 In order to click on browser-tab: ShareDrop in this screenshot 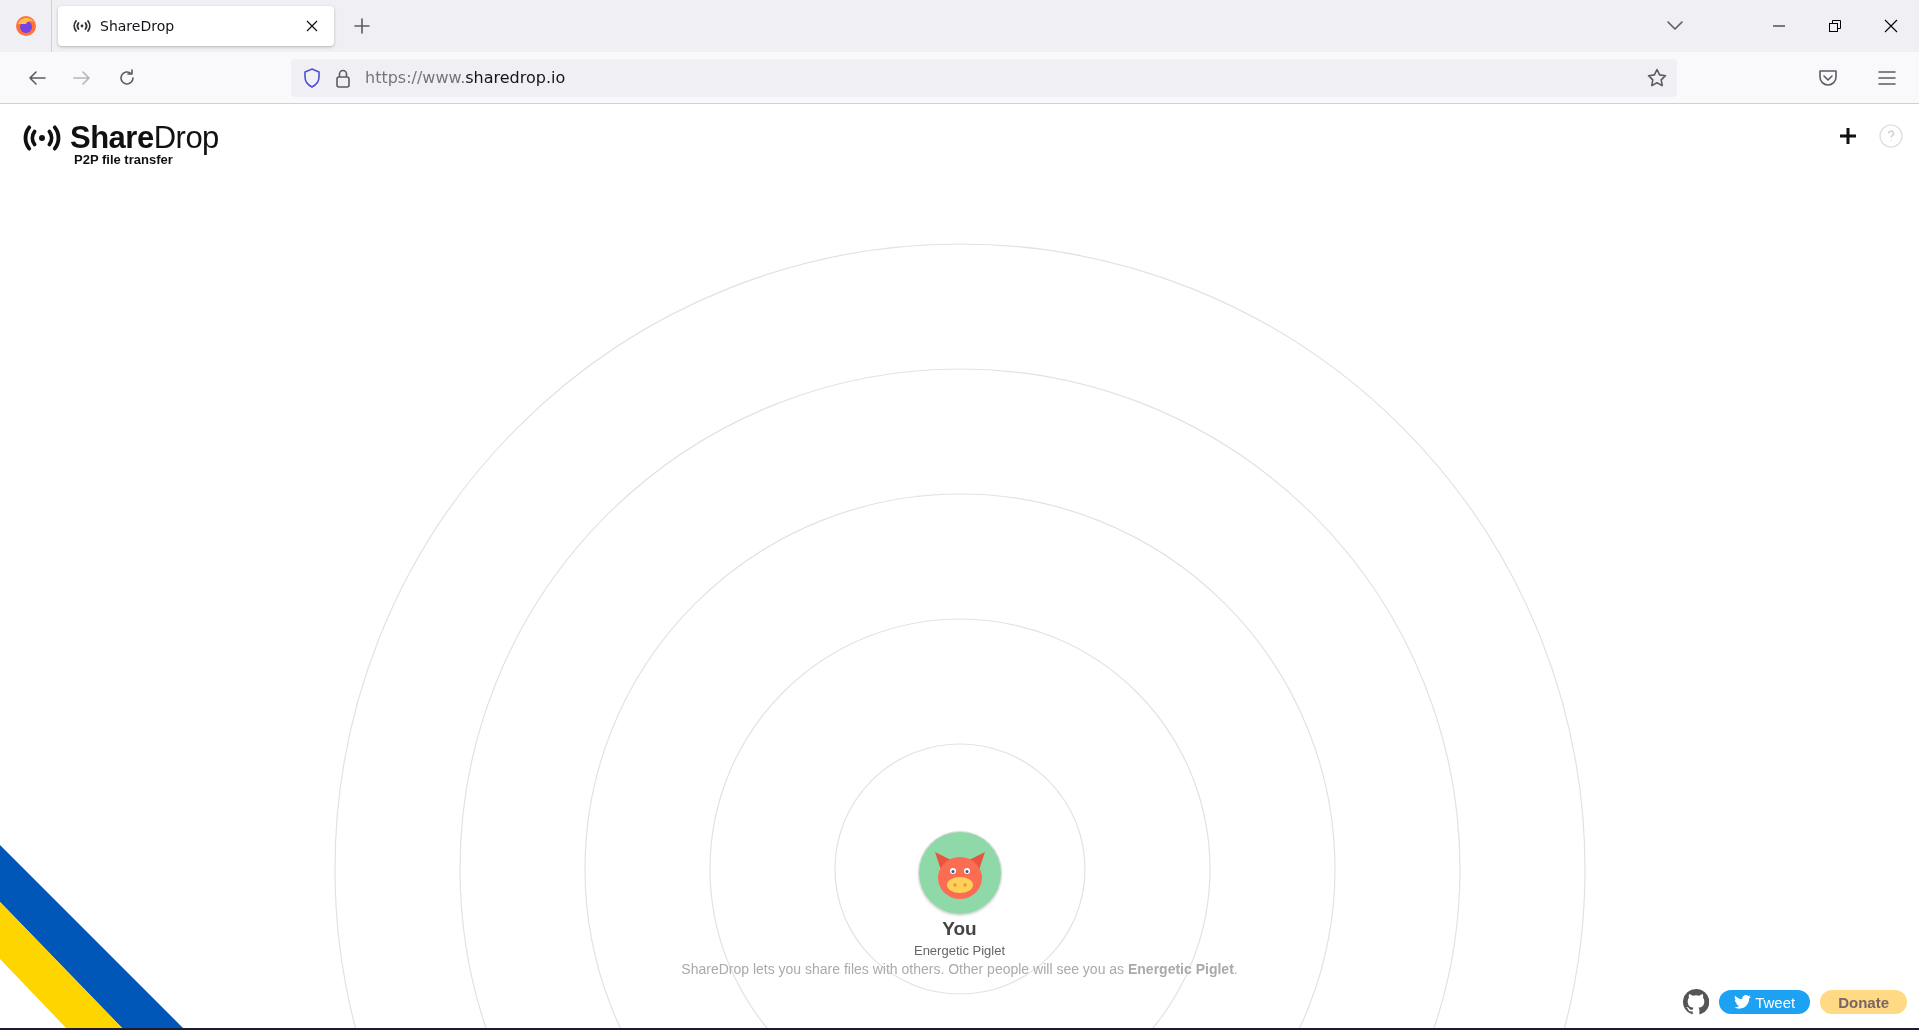, I will do `click(196, 26)`.